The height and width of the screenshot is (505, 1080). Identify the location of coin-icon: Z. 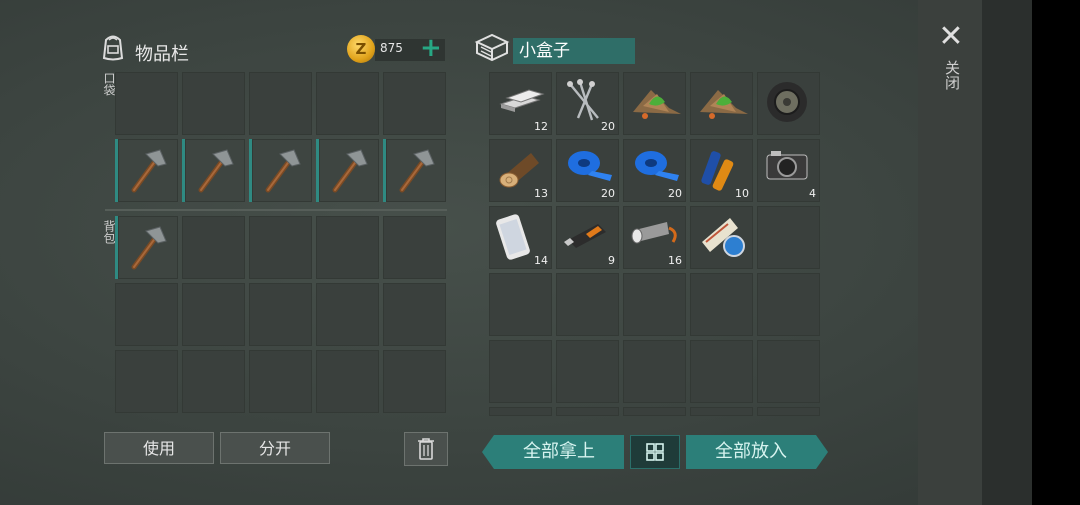
(361, 49).